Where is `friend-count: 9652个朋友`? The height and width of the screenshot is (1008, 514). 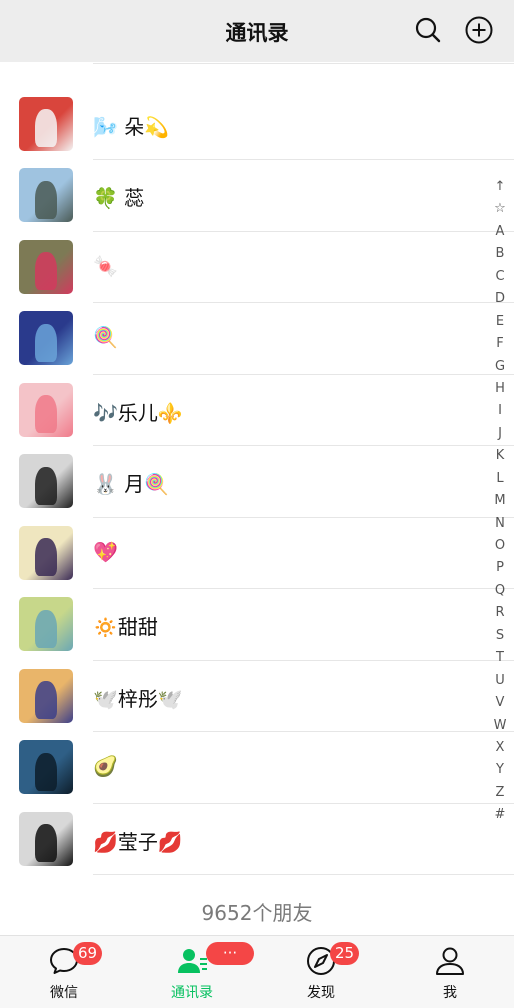
friend-count: 9652个朋友 is located at coordinates (257, 913).